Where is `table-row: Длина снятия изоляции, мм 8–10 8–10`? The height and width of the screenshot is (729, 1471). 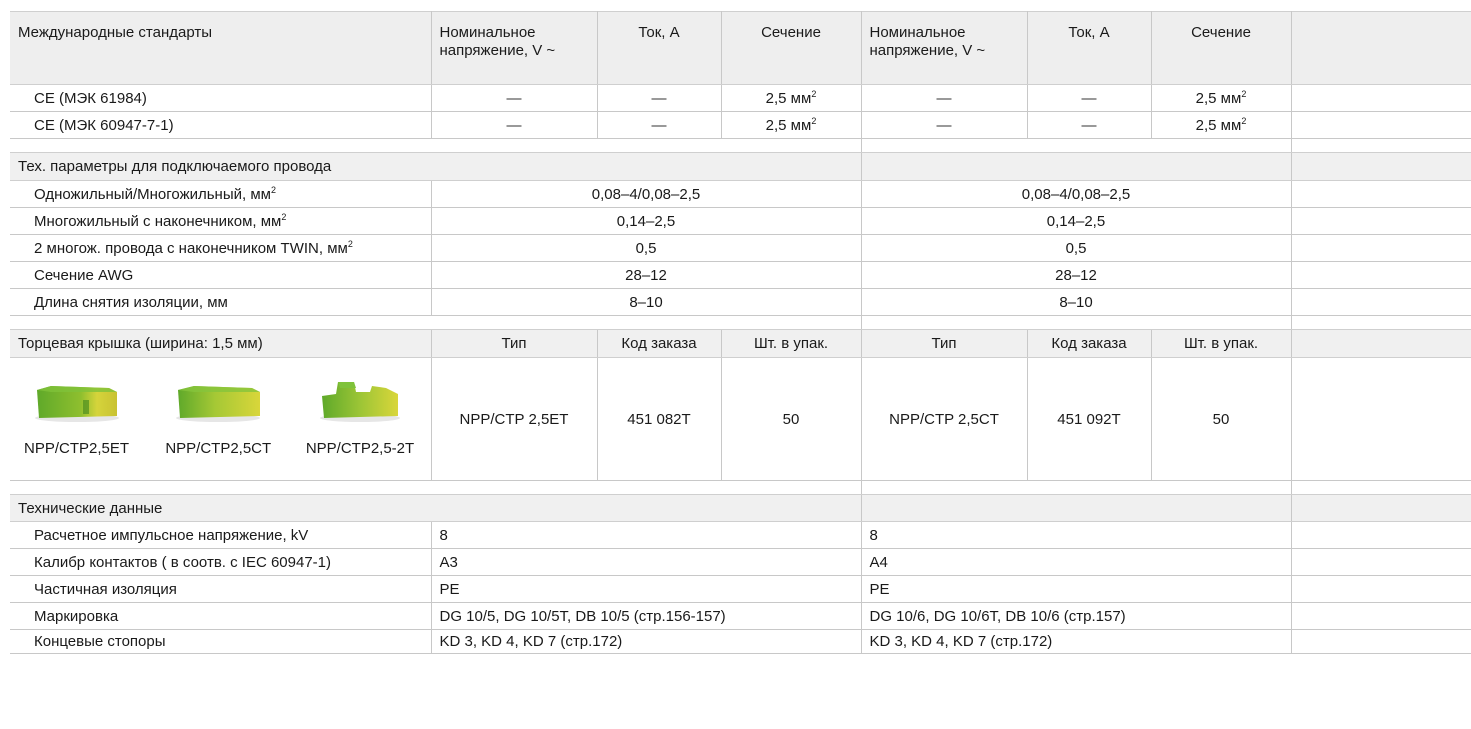 table-row: Длина снятия изоляции, мм 8–10 8–10 is located at coordinates (740, 302).